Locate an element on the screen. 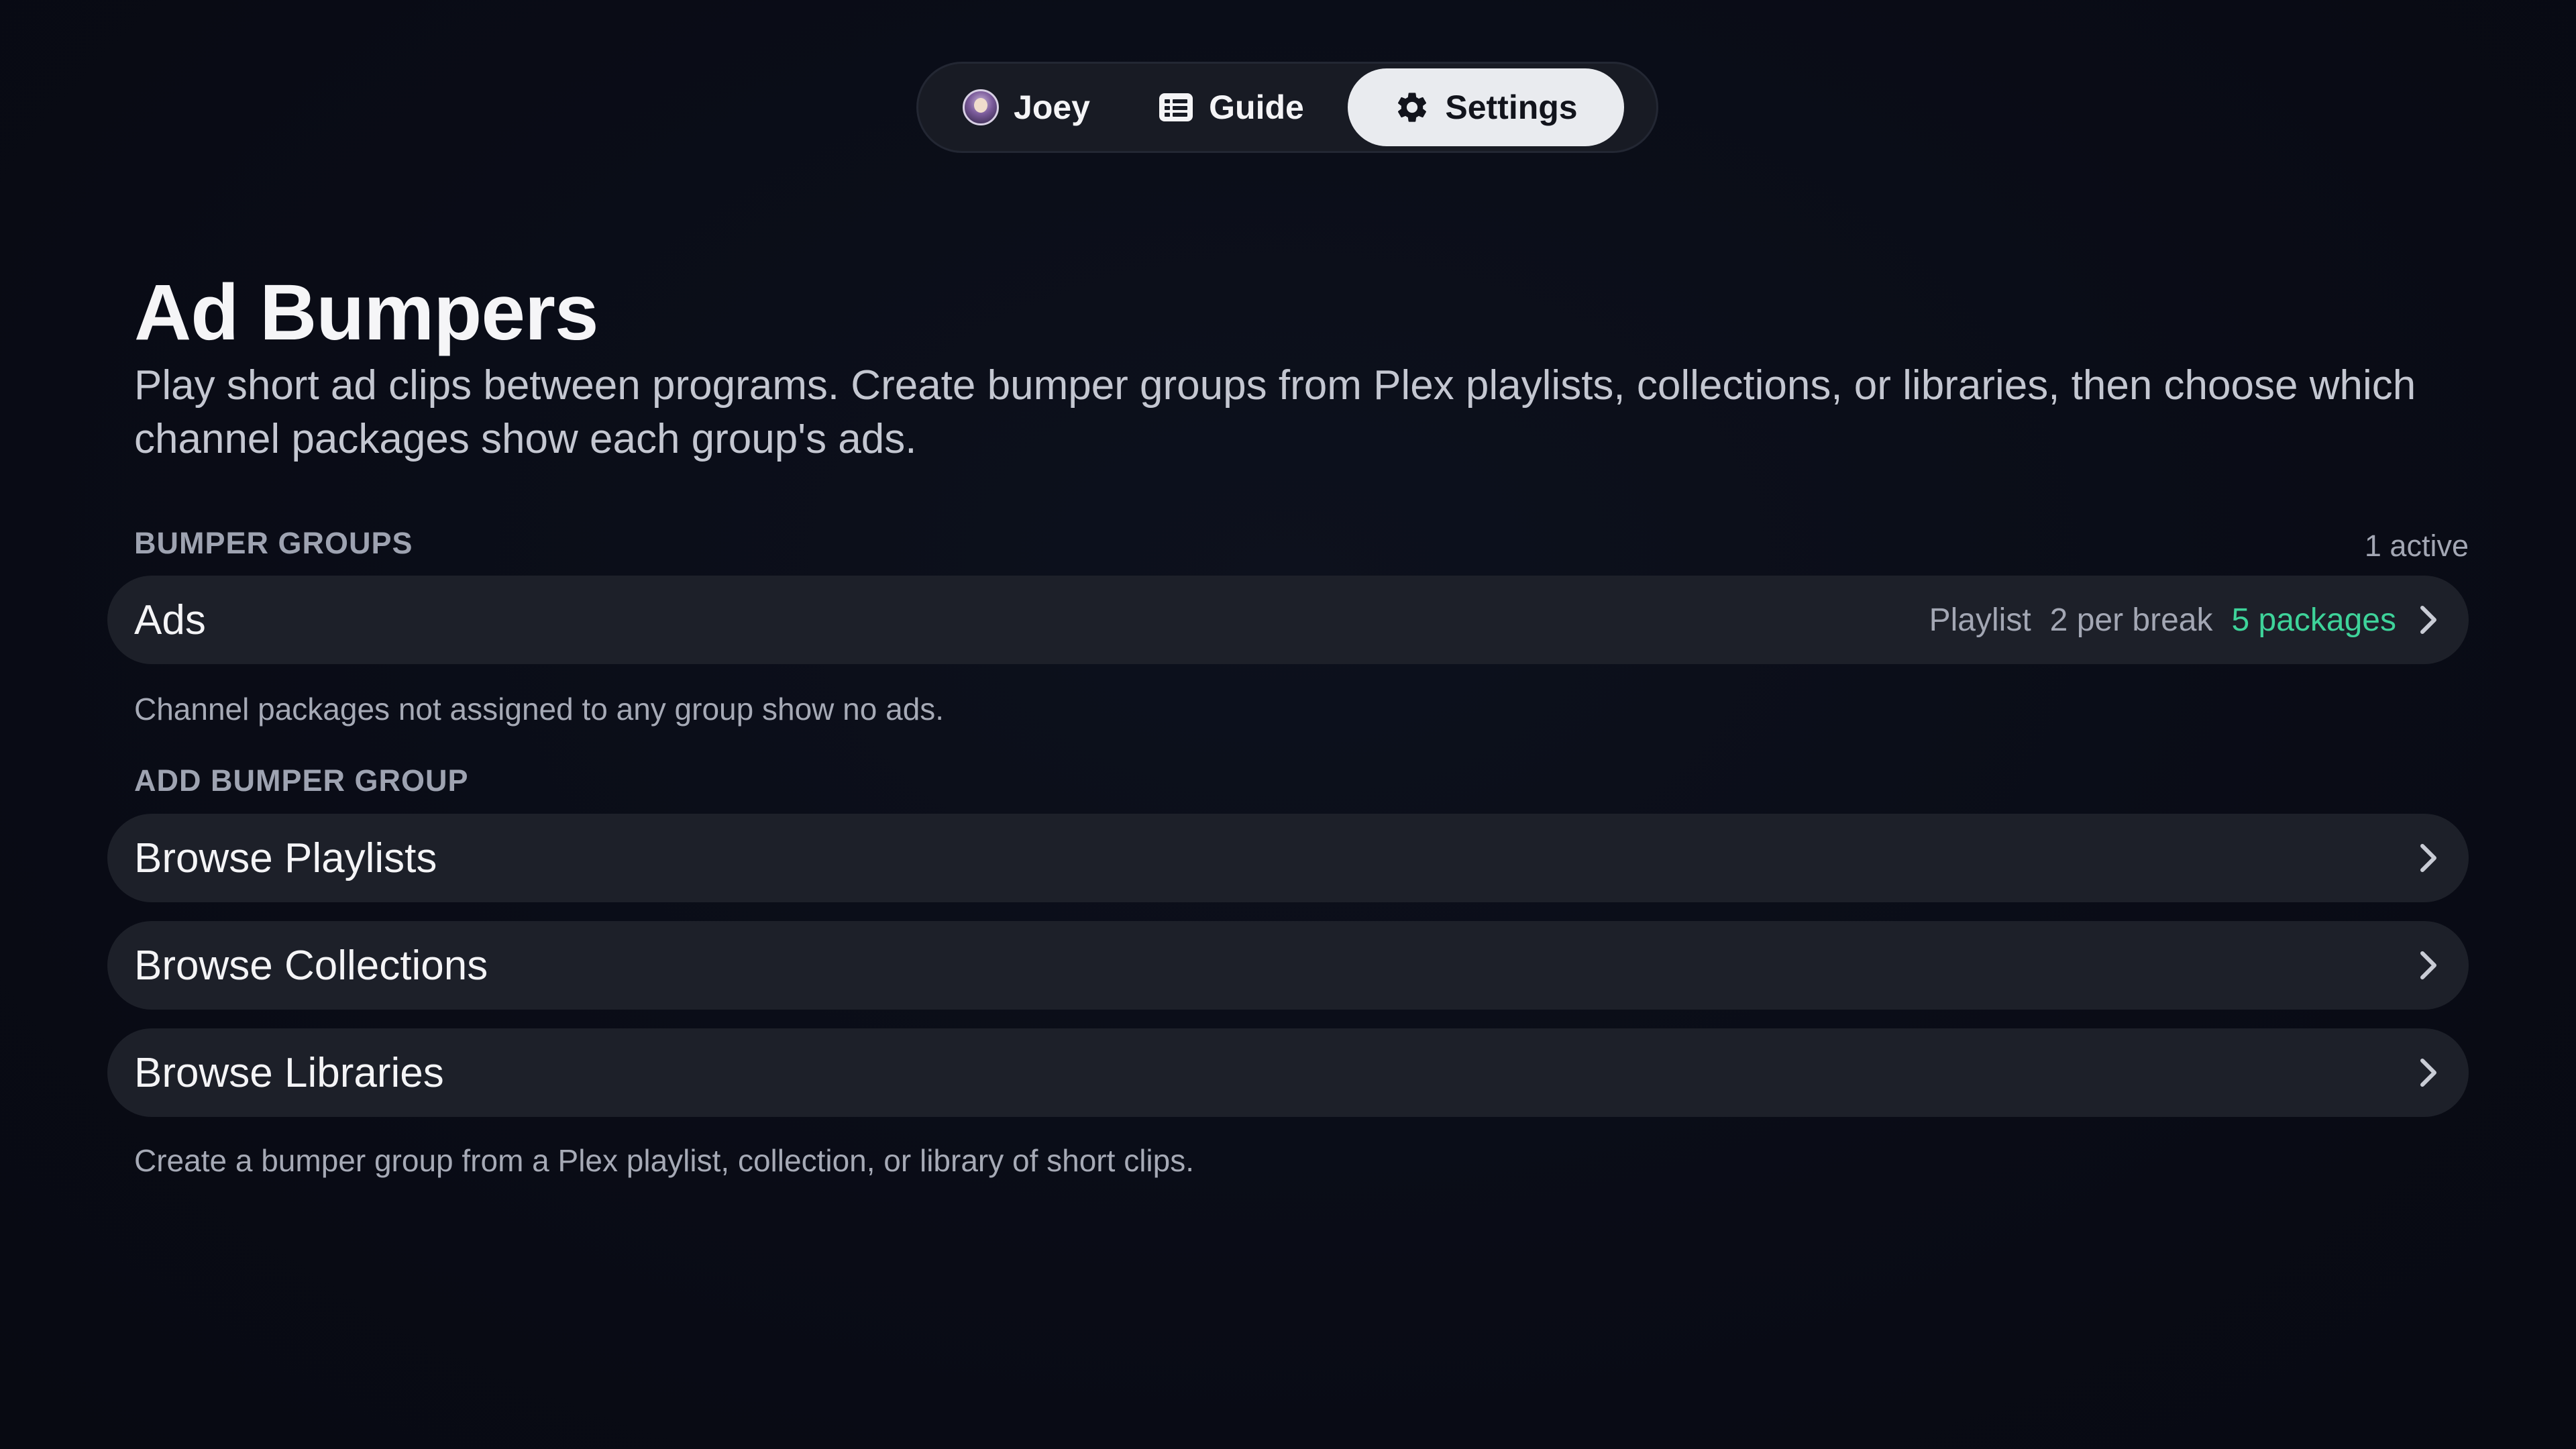 This screenshot has height=1449, width=2576. add-bumper-group-heading: ADD BUMPER GROUP is located at coordinates (301, 780).